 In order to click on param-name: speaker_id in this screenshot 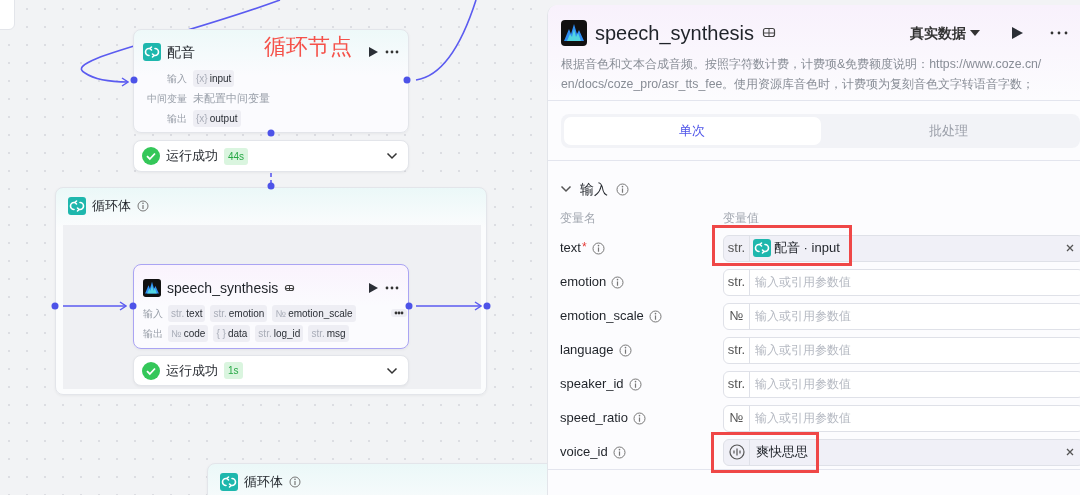, I will do `click(592, 384)`.